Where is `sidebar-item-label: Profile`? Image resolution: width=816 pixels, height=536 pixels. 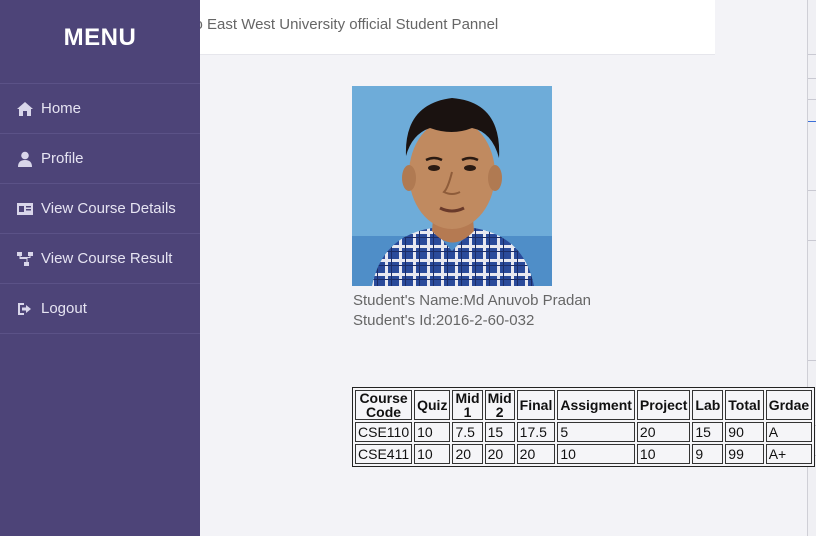
sidebar-item-label: Profile is located at coordinates (62, 158).